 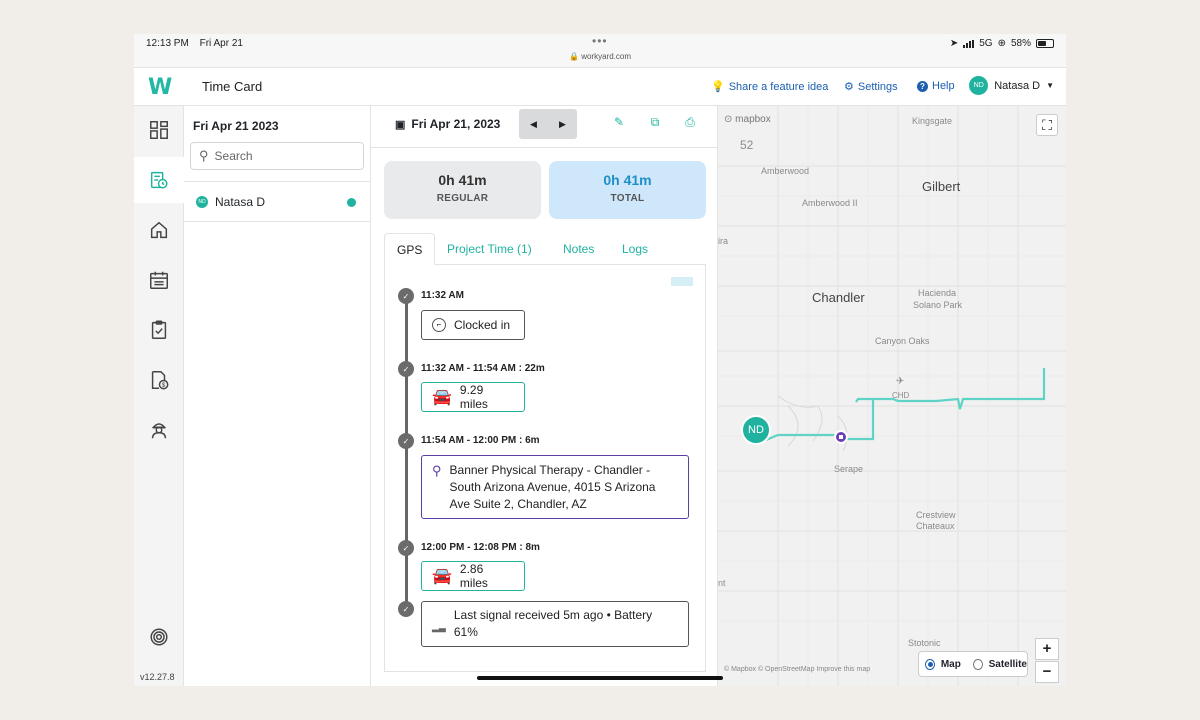 I want to click on person-name: Natasa D, so click(x=240, y=201).